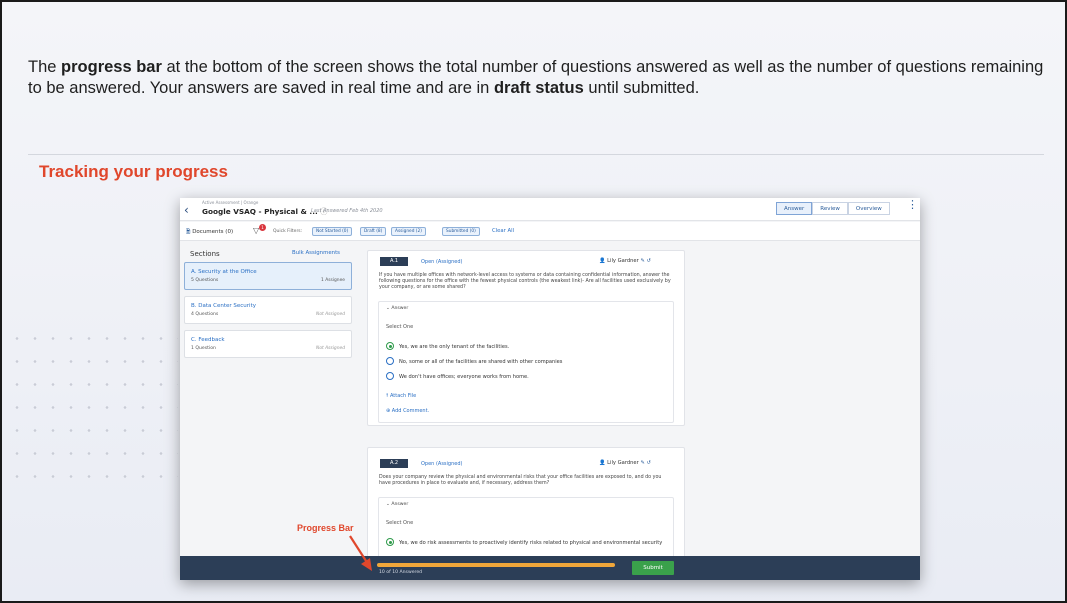 The image size is (1067, 603). I want to click on plus-circle-icon: ⊕, so click(388, 411).